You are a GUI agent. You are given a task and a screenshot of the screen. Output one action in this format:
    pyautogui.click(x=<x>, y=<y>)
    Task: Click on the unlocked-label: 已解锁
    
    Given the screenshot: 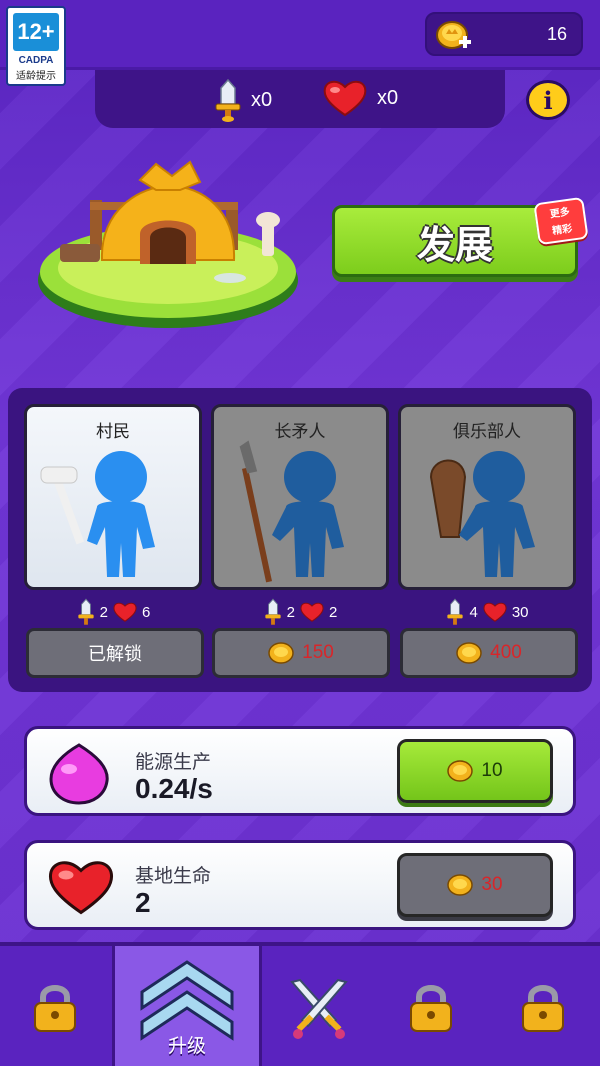 What is the action you would take?
    pyautogui.click(x=115, y=654)
    